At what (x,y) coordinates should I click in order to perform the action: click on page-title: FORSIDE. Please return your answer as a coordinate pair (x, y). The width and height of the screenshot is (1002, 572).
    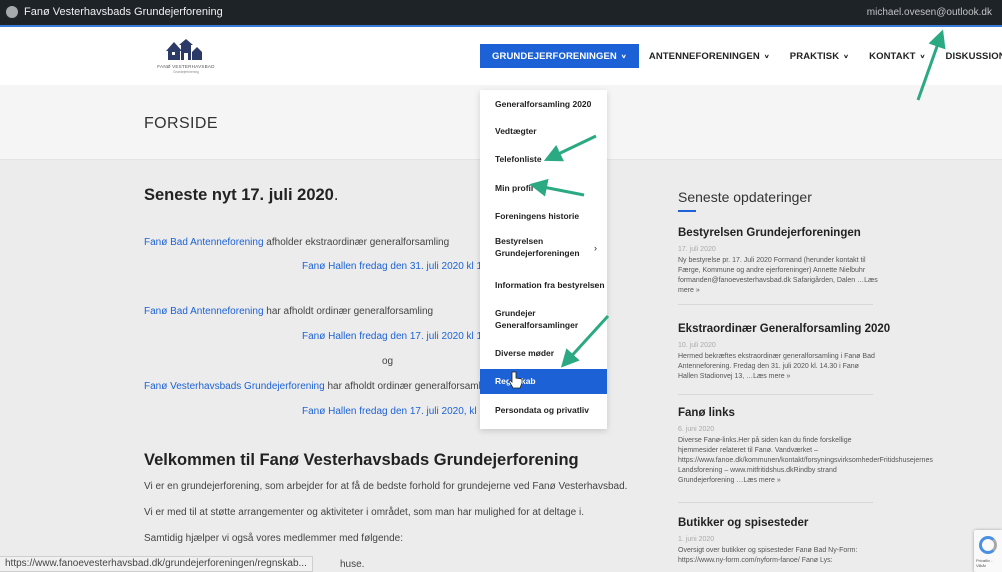
    Looking at the image, I should click on (181, 123).